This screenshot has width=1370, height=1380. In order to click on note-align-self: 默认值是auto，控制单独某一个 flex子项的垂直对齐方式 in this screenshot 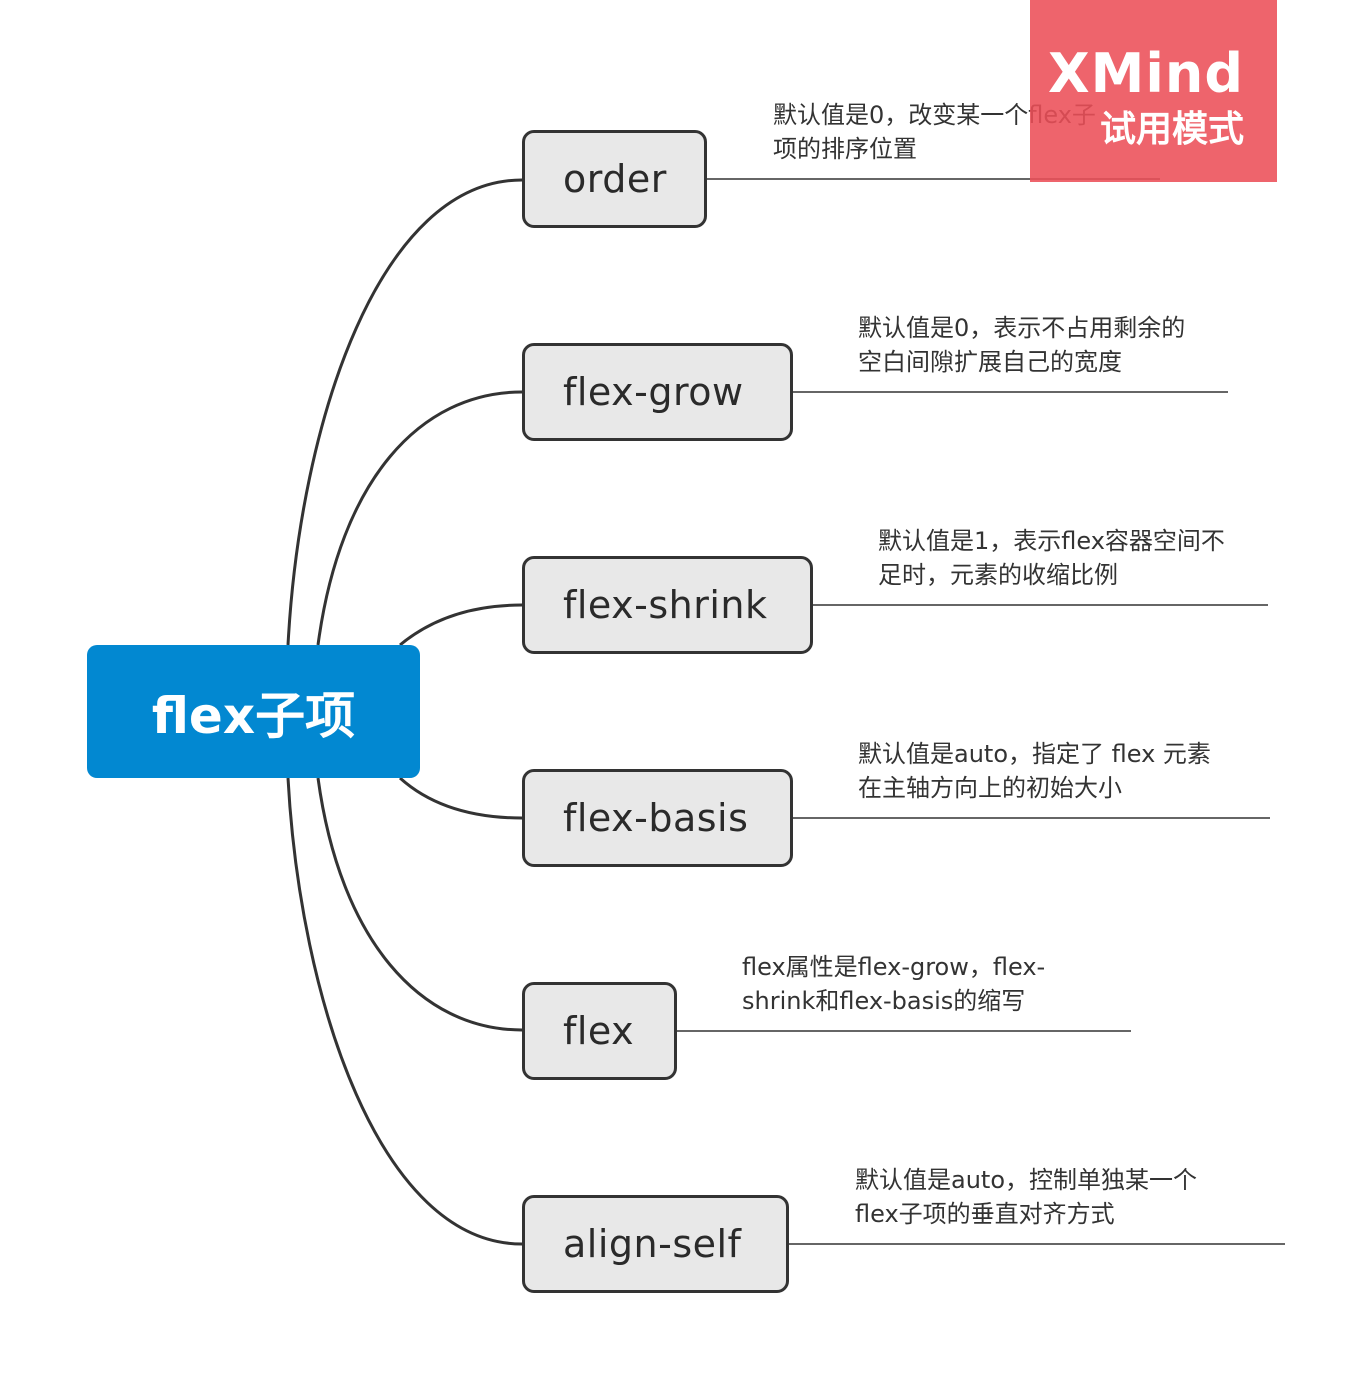, I will do `click(1026, 1197)`.